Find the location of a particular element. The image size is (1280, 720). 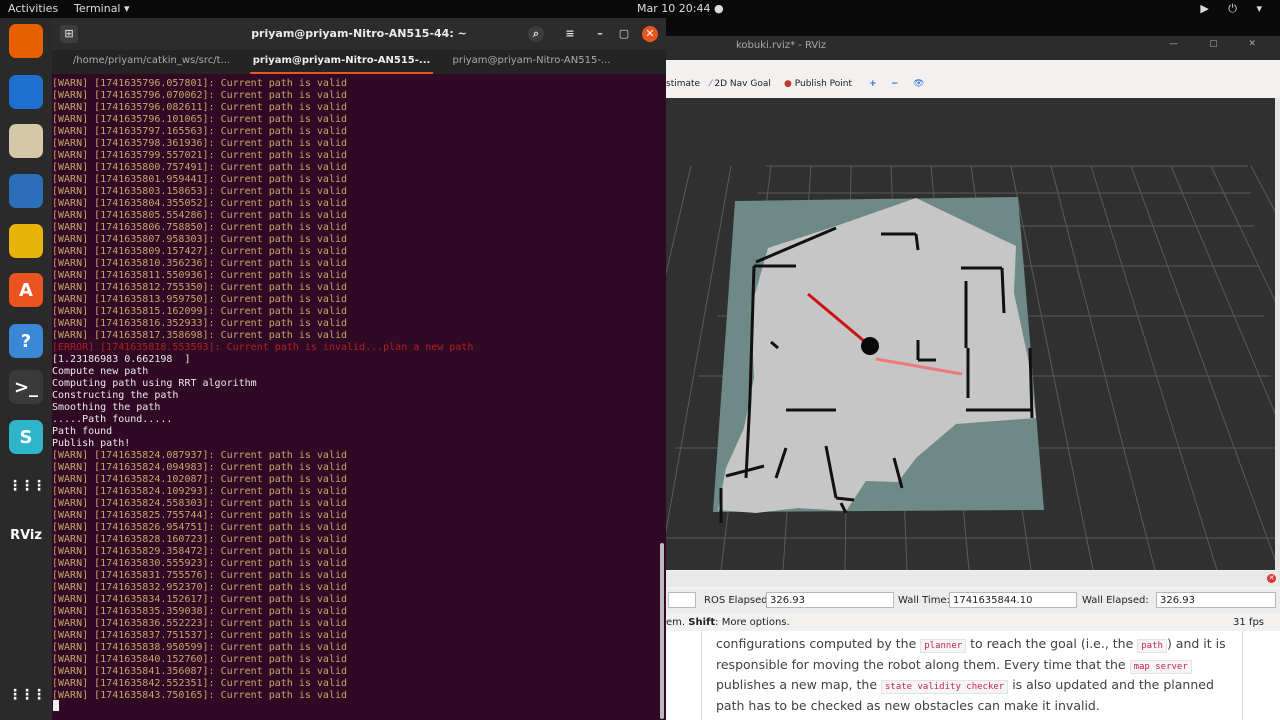

close-panel-icon: ✕ is located at coordinates (1271, 578).